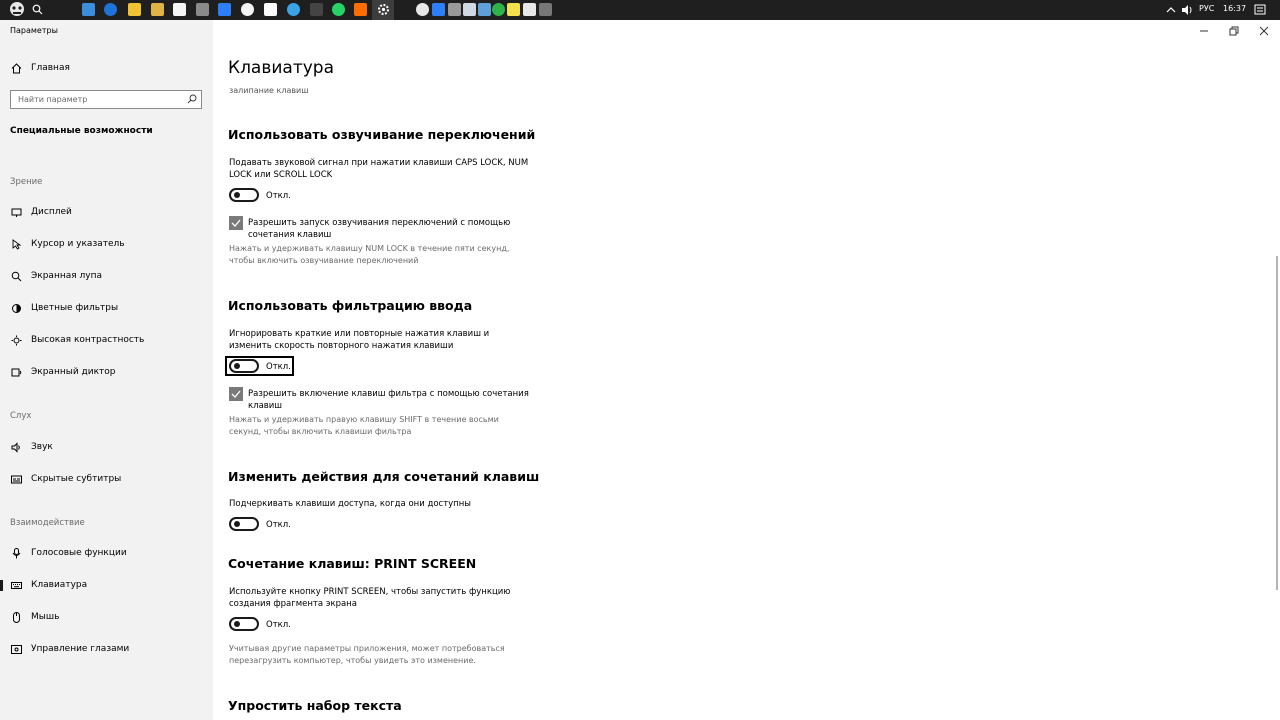 The width and height of the screenshot is (1280, 720). What do you see at coordinates (1, 585) in the screenshot?
I see `selection-indicator` at bounding box center [1, 585].